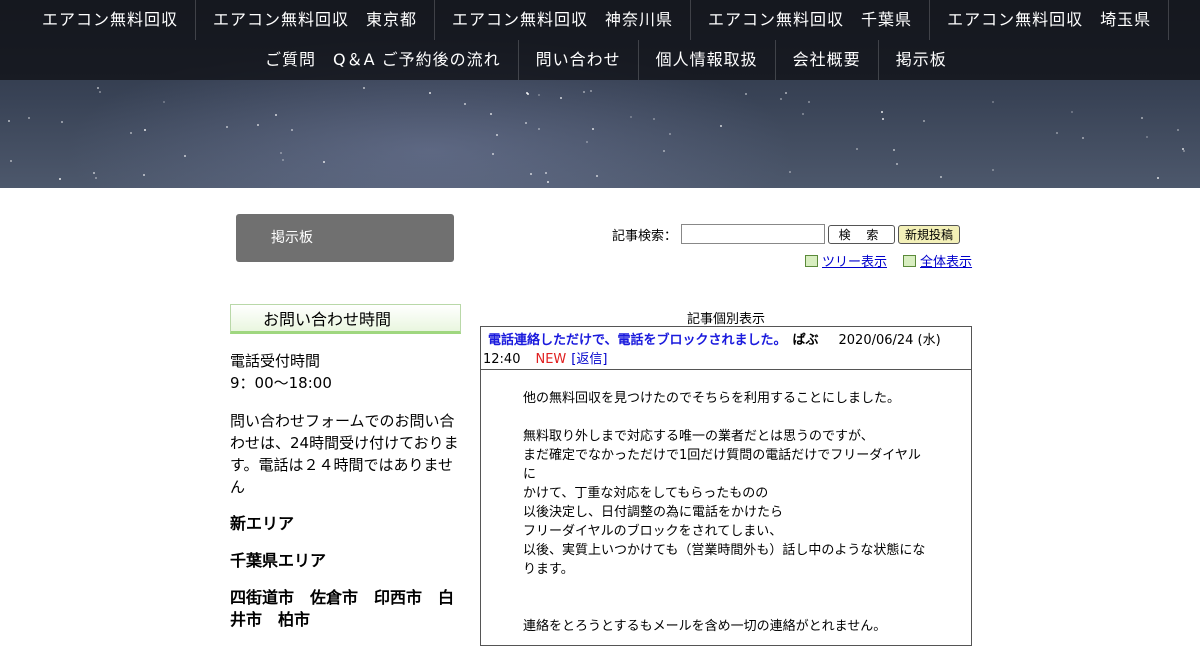  I want to click on post-date: 2020/06/24 (水), so click(889, 340).